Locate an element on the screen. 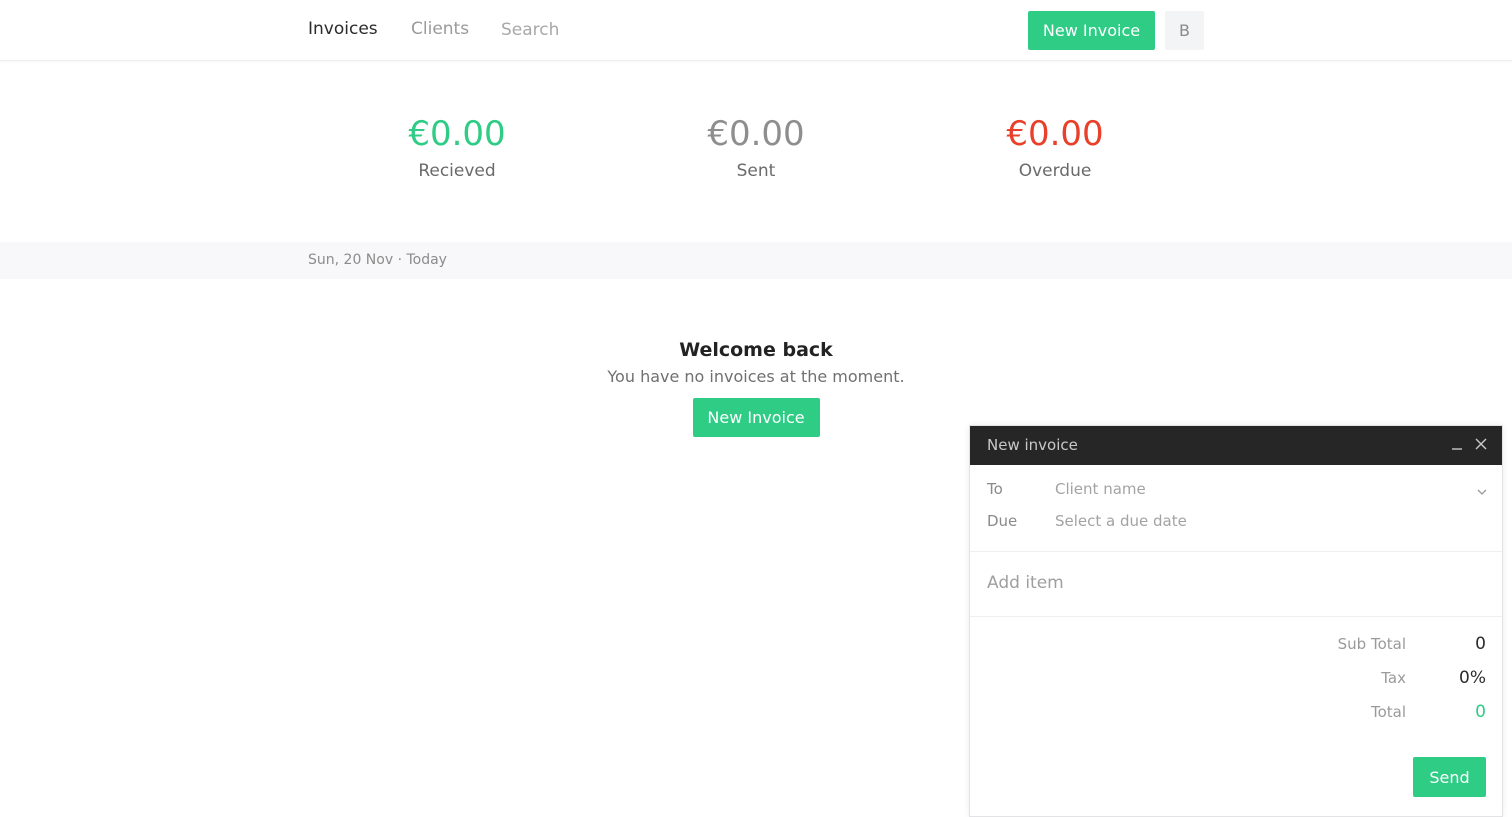 The height and width of the screenshot is (817, 1512). stat-overdue: €0.00 Overdue is located at coordinates (1055, 147).